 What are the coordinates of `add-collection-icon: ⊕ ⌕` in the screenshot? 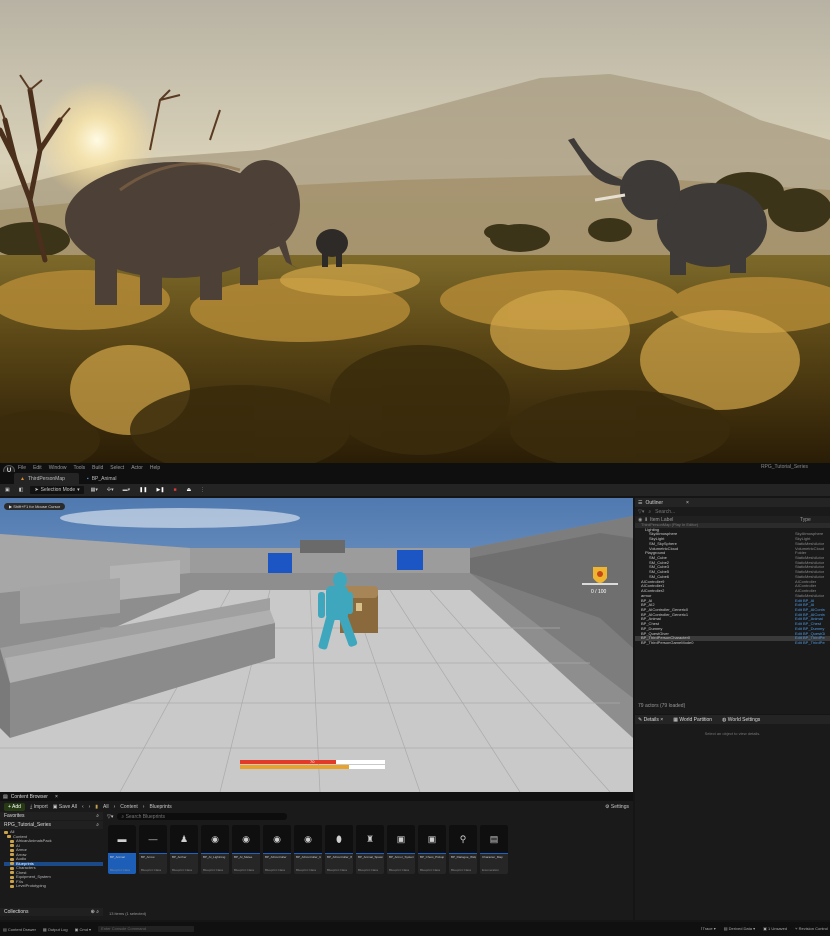 It's located at (95, 912).